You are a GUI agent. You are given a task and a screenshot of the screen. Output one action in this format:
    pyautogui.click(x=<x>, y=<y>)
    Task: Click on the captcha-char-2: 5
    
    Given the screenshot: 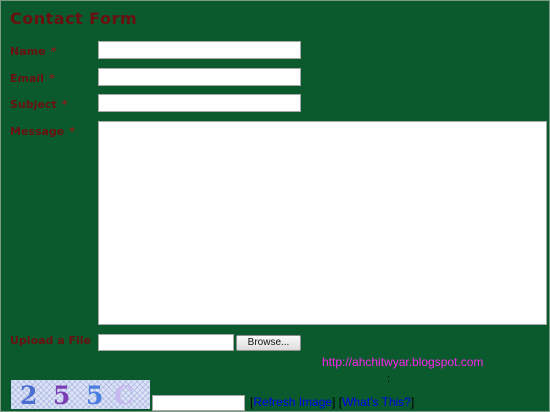 What is the action you would take?
    pyautogui.click(x=62, y=395)
    